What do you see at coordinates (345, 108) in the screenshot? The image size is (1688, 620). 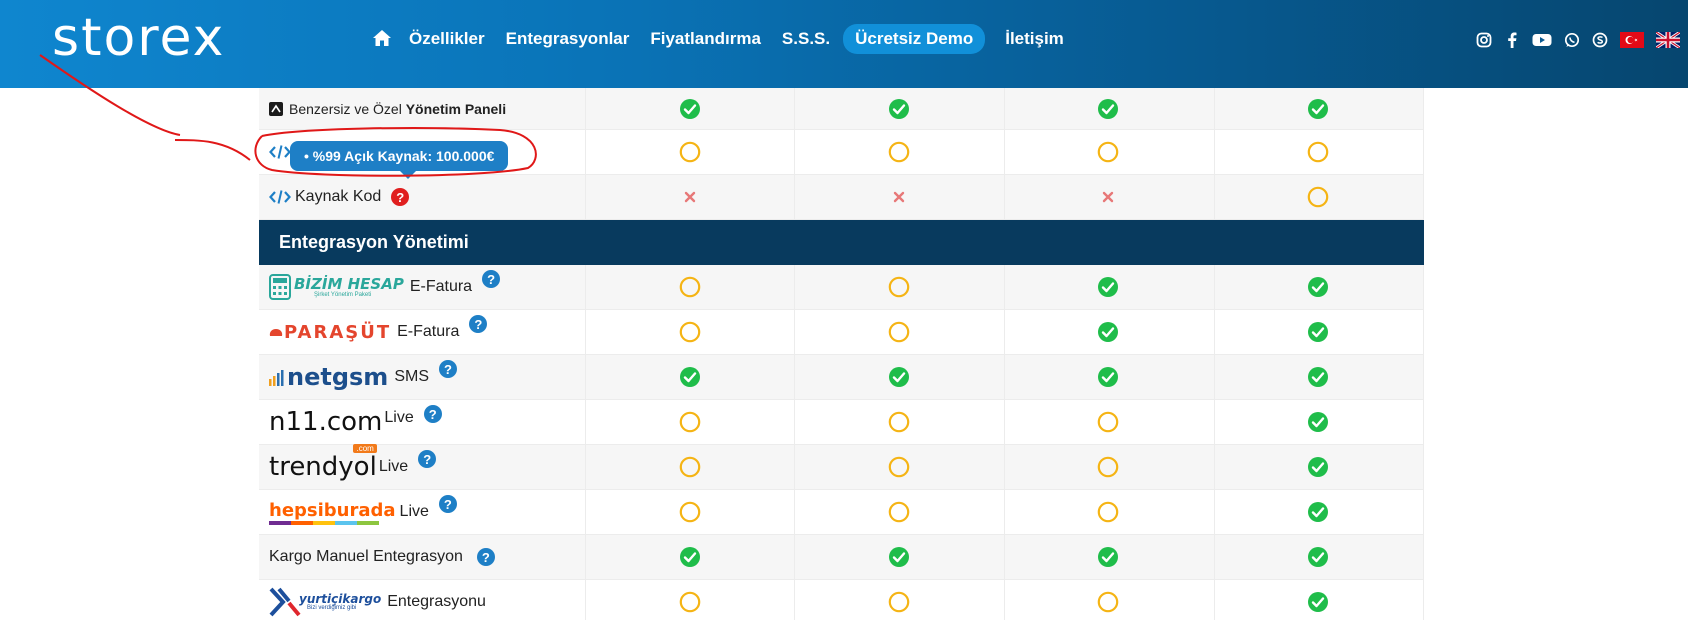 I see `feature-label-prefix: Benzersiz ve Özel` at bounding box center [345, 108].